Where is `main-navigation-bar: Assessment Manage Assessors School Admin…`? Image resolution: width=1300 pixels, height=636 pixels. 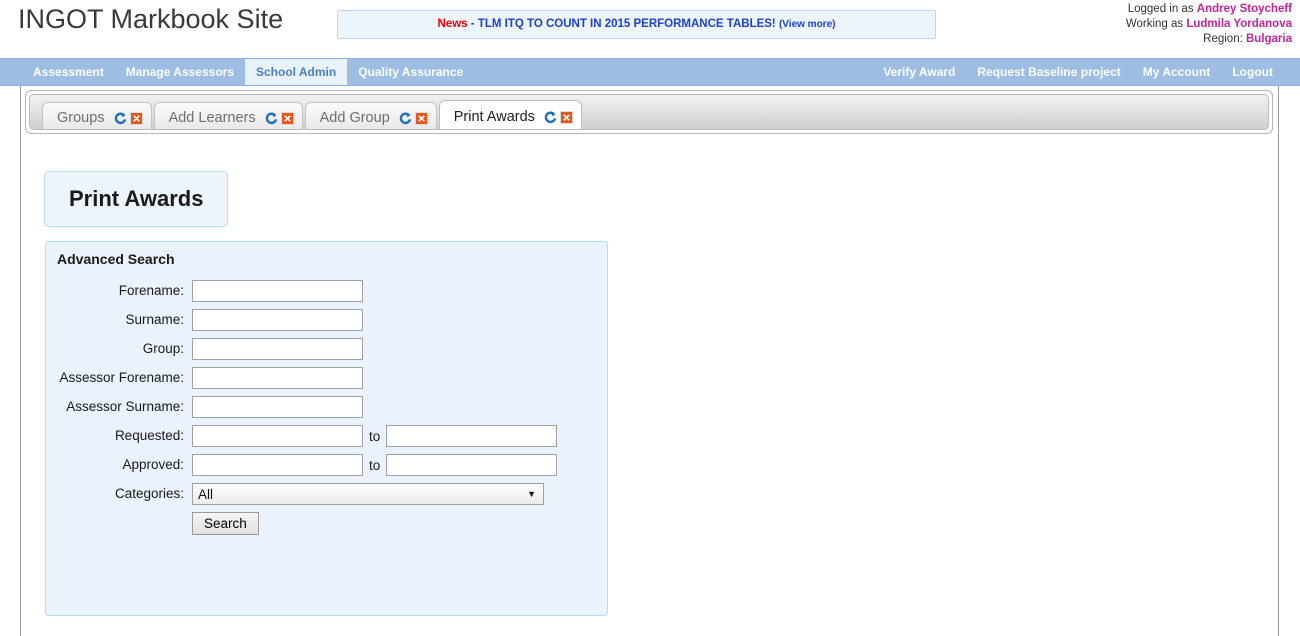 main-navigation-bar: Assessment Manage Assessors School Admin… is located at coordinates (650, 72).